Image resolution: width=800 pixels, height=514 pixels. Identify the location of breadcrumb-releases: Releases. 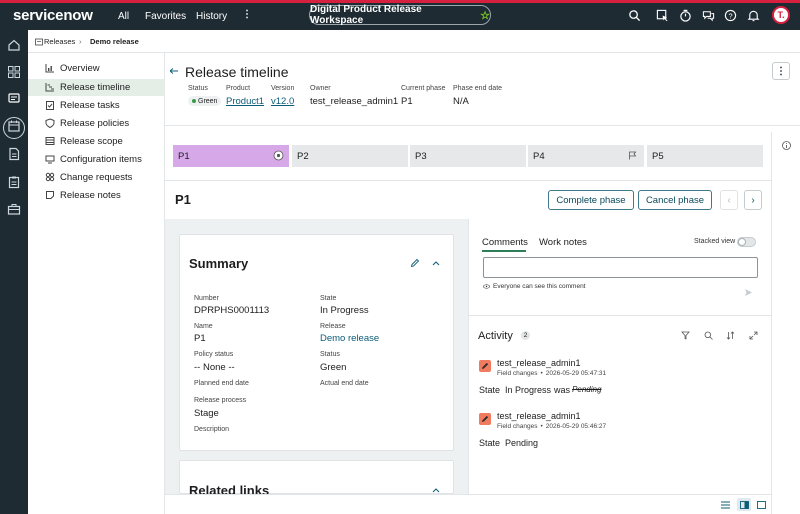
(59, 41).